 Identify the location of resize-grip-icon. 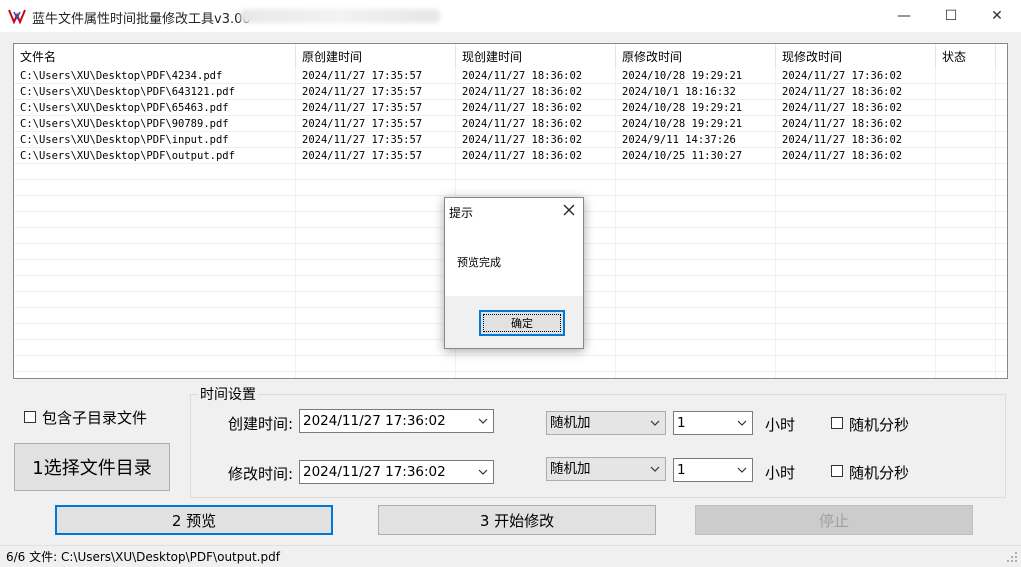
(1012, 557).